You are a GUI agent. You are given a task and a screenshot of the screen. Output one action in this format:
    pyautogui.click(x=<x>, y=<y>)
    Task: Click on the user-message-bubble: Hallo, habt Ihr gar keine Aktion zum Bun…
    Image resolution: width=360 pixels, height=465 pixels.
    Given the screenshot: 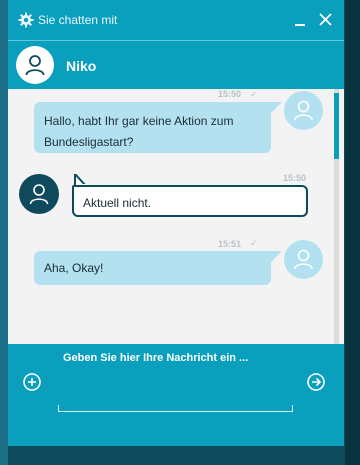 What is the action you would take?
    pyautogui.click(x=152, y=127)
    